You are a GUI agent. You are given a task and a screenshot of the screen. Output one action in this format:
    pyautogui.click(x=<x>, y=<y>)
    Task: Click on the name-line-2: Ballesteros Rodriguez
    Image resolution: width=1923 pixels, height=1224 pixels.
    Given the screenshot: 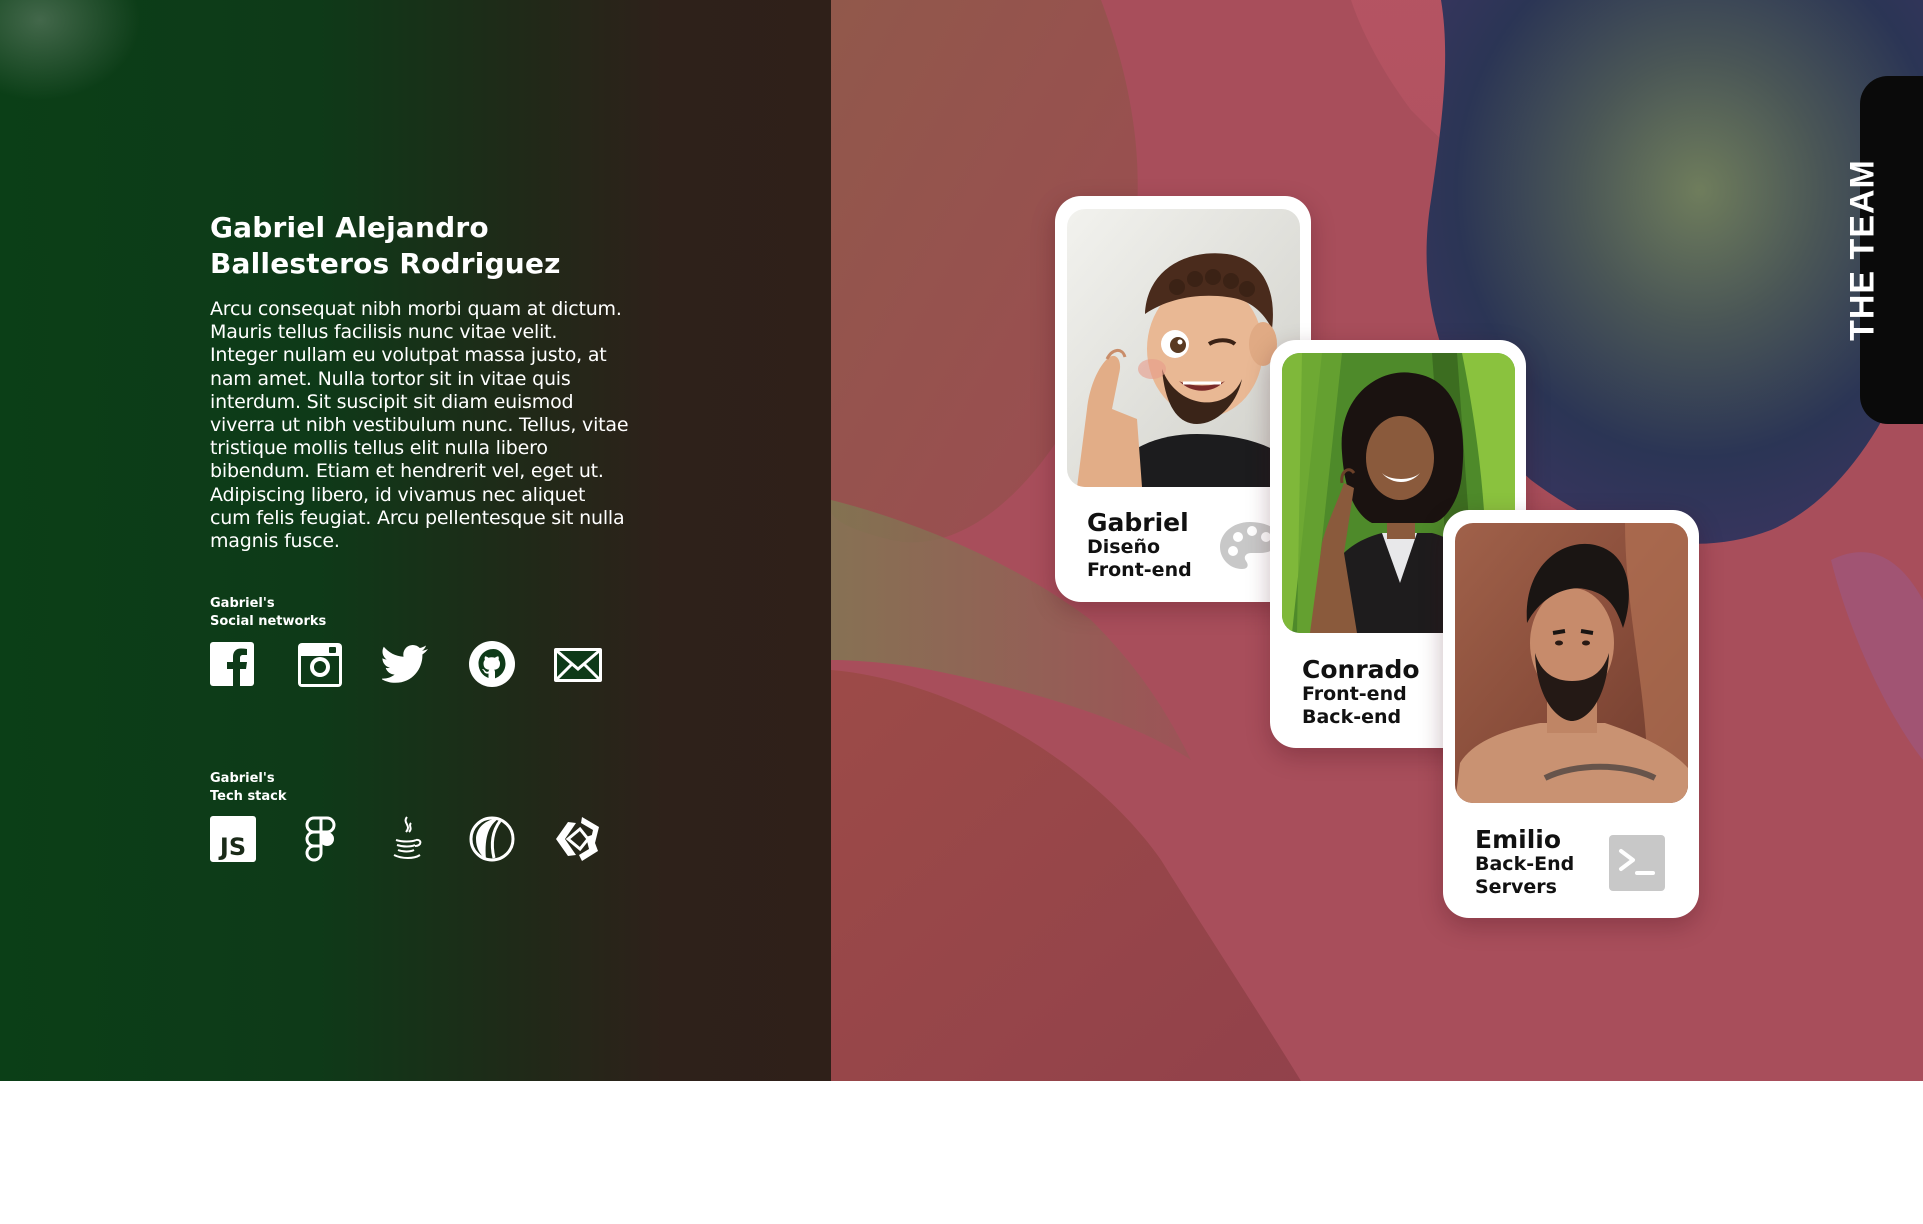 What is the action you would take?
    pyautogui.click(x=385, y=263)
    